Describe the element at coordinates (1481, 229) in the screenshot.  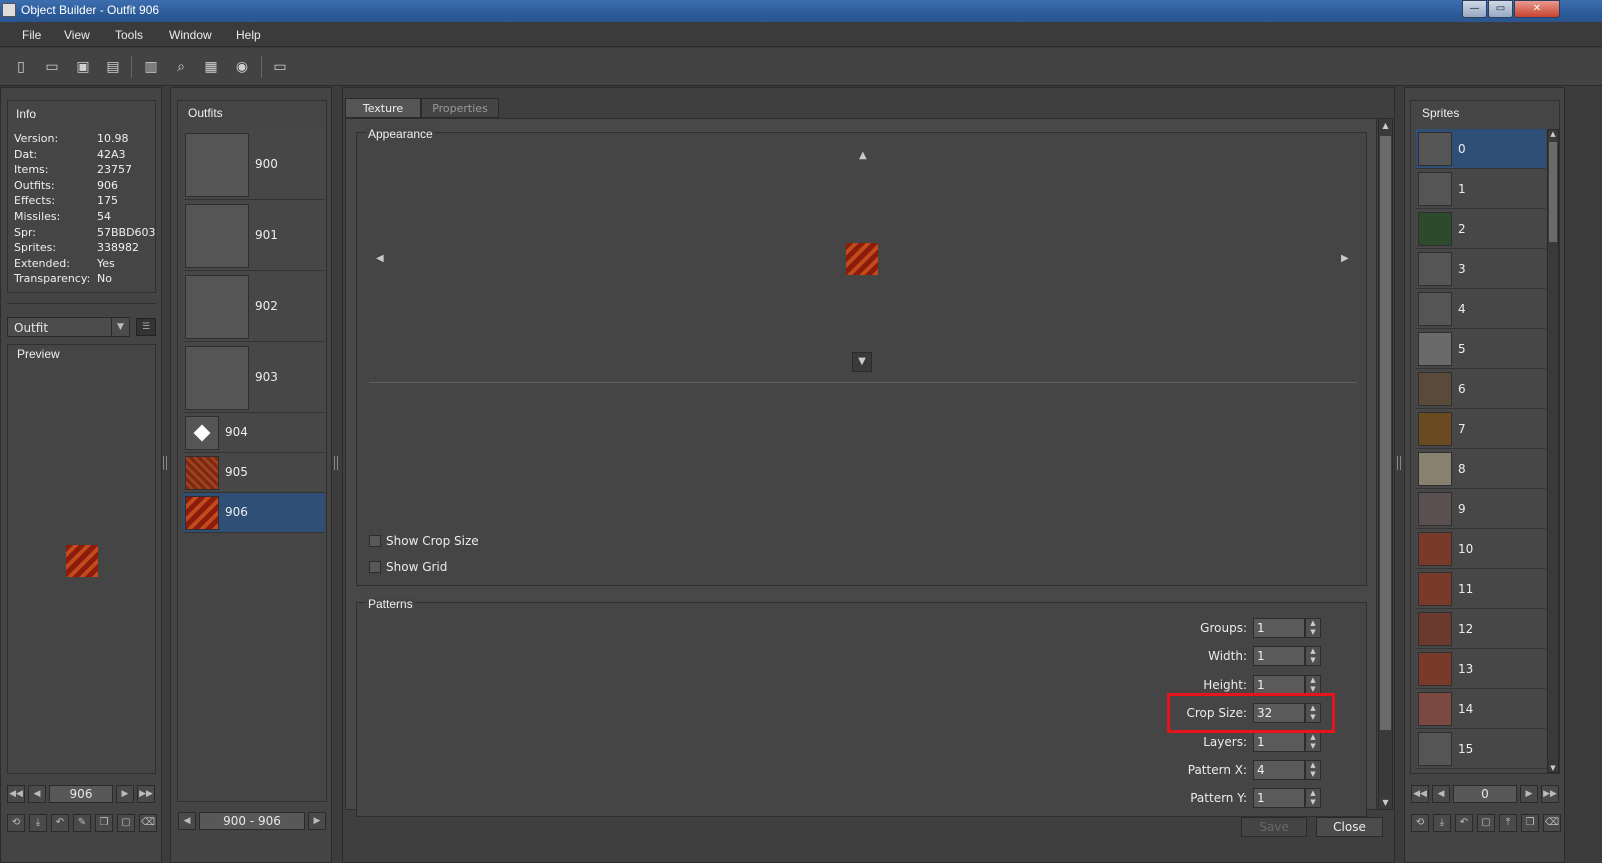
I see `sprite-item-2: 2` at that location.